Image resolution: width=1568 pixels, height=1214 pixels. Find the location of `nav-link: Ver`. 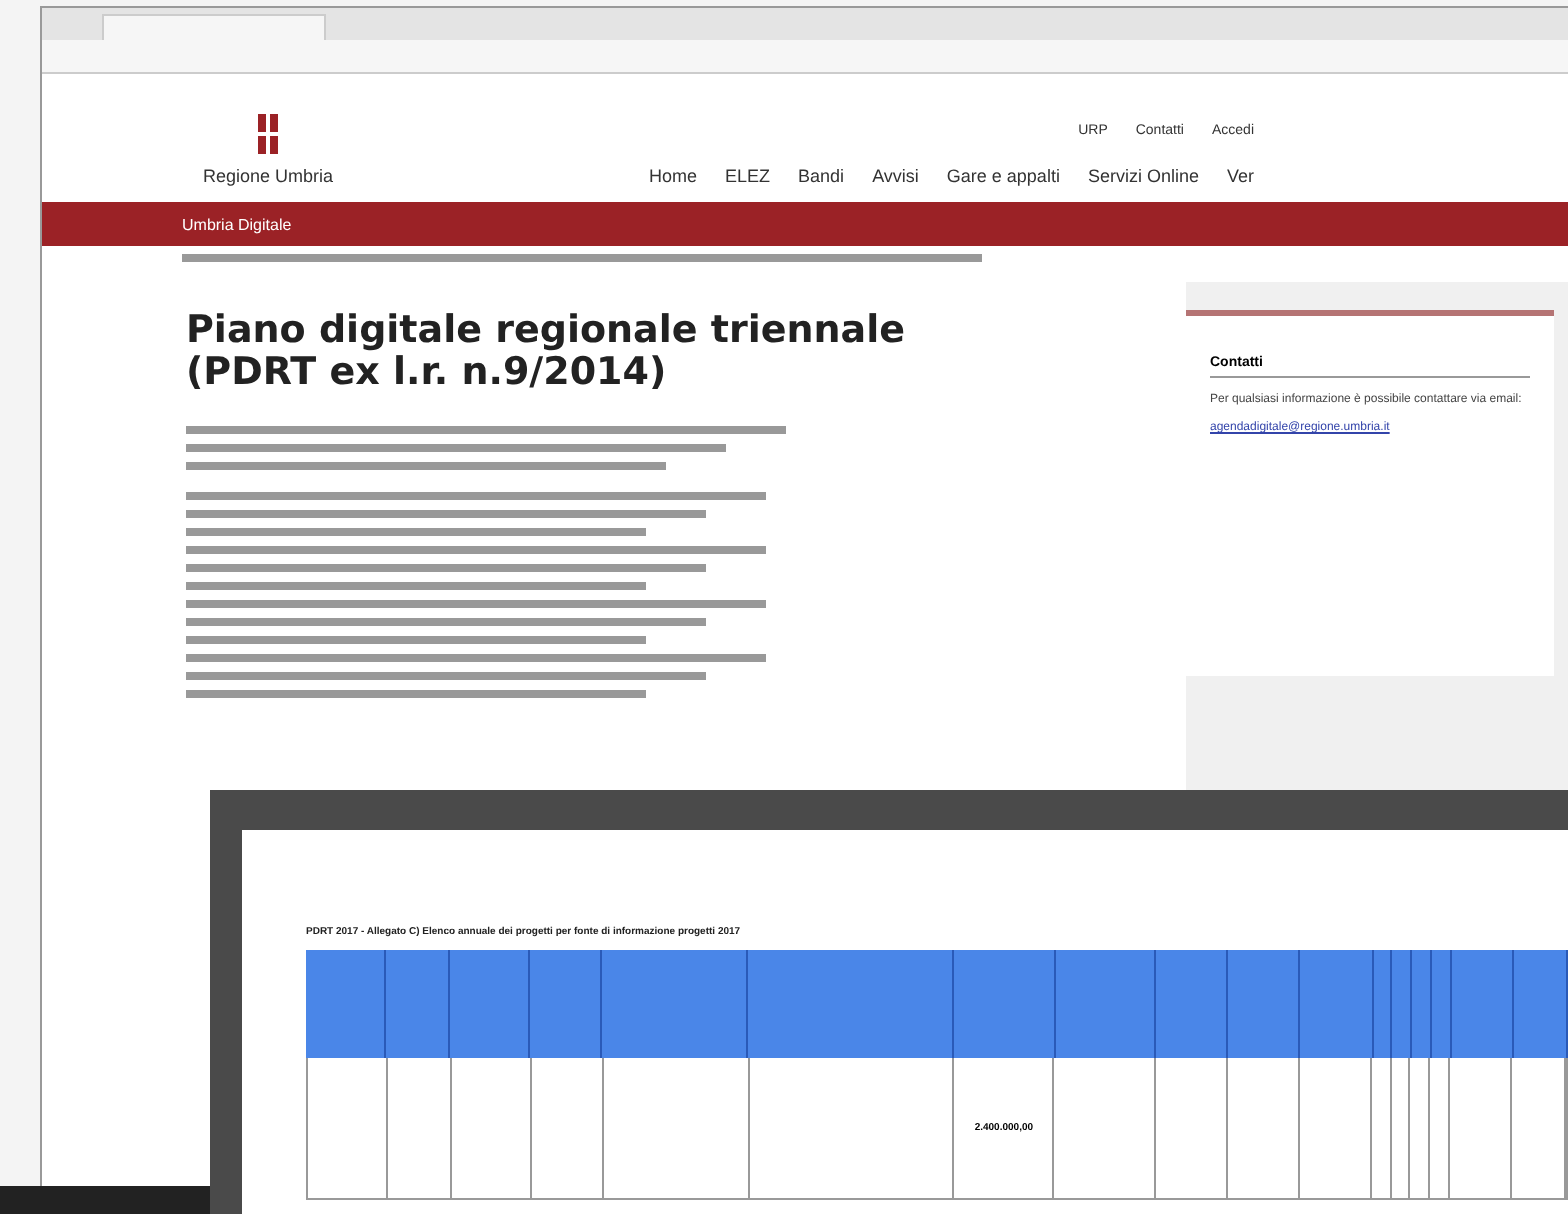

nav-link: Ver is located at coordinates (1240, 176).